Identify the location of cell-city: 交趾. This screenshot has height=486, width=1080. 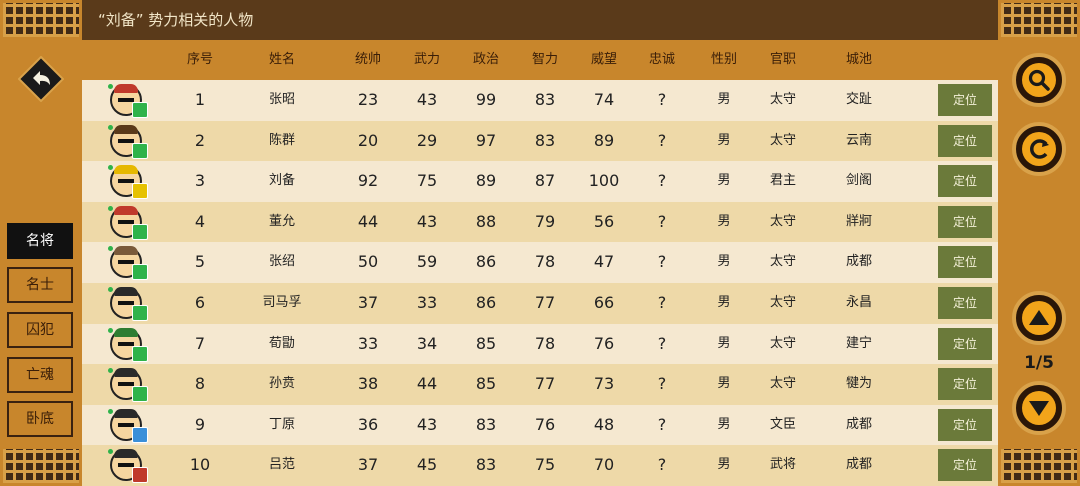
(859, 99).